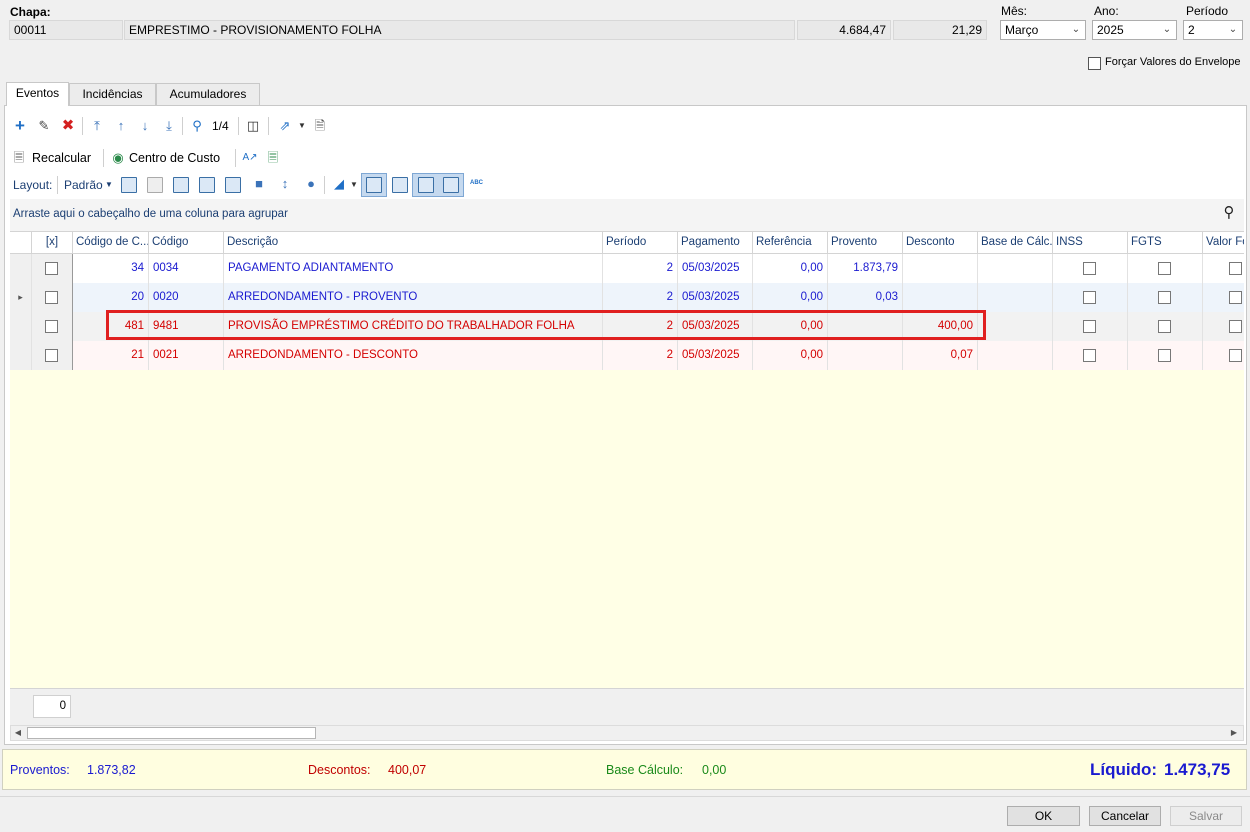 The width and height of the screenshot is (1250, 832). What do you see at coordinates (37, 94) in the screenshot?
I see `tab-eventos: Eventos` at bounding box center [37, 94].